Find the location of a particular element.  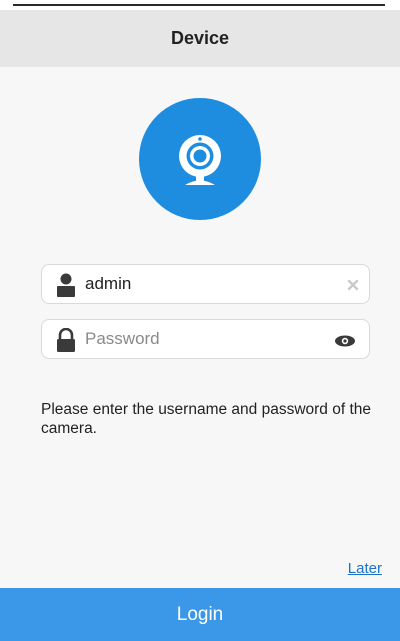

webcam-icon is located at coordinates (200, 160).